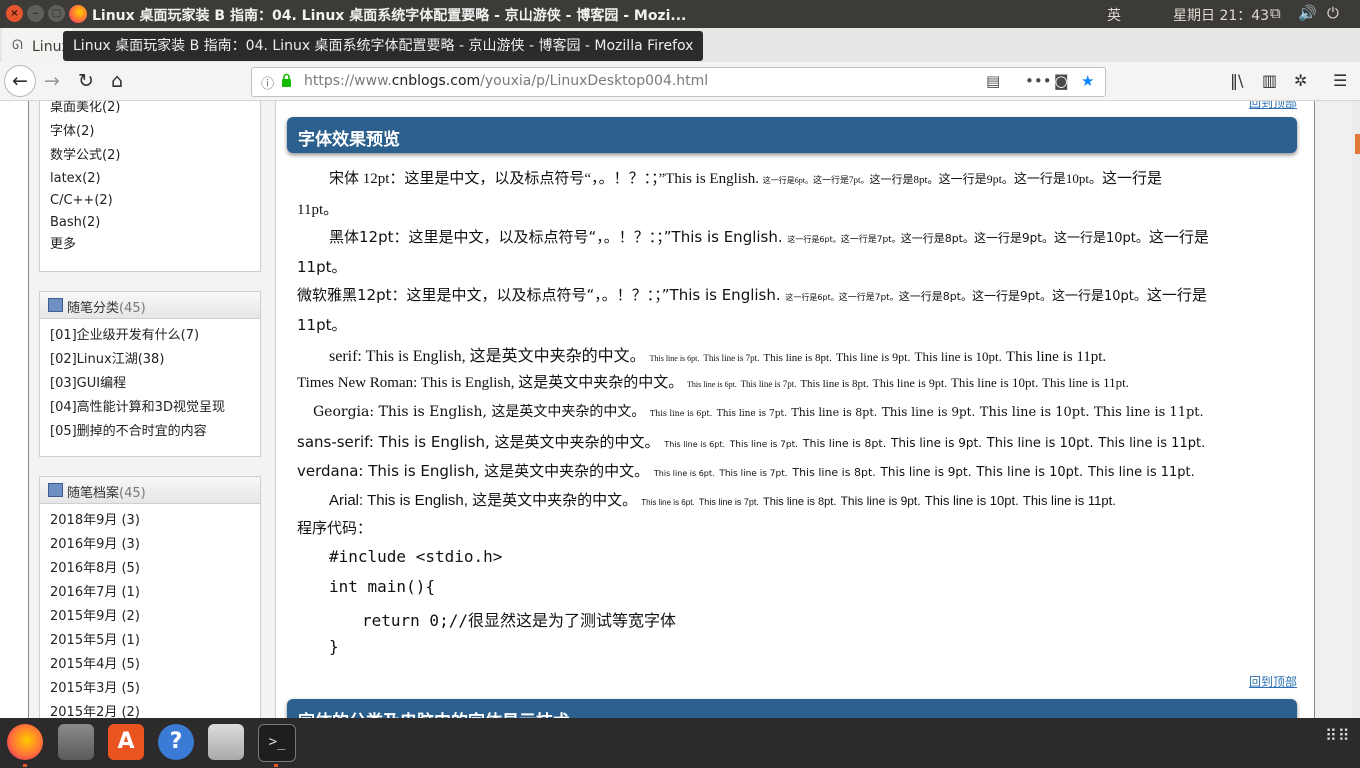  Describe the element at coordinates (349, 140) in the screenshot. I see `section-heading-text: 字体效果预览` at that location.